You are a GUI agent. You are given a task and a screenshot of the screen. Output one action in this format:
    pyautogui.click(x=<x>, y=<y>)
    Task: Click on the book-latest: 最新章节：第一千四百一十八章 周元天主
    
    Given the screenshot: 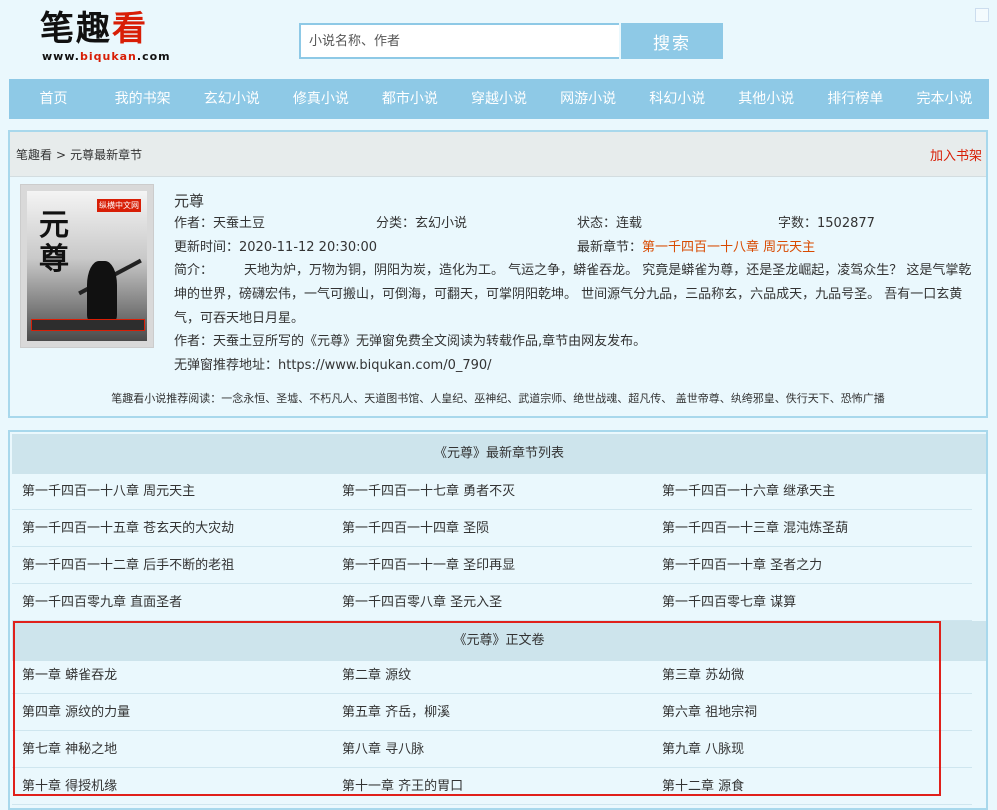 What is the action you would take?
    pyautogui.click(x=696, y=245)
    